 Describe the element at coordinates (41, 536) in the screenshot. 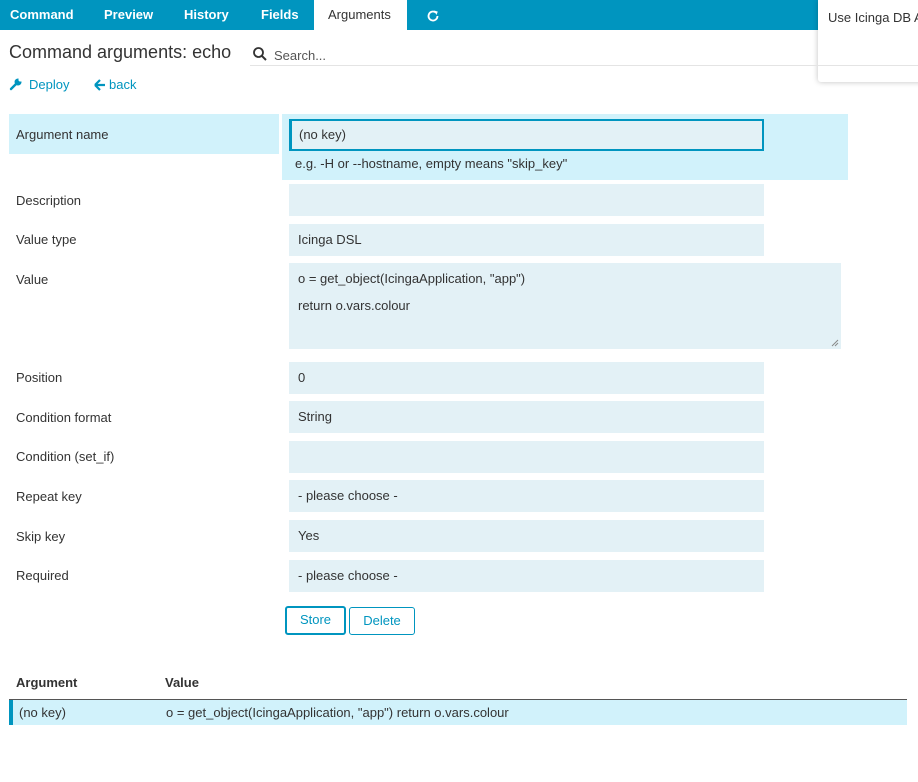

I see `skip-key-label: Skip key` at that location.